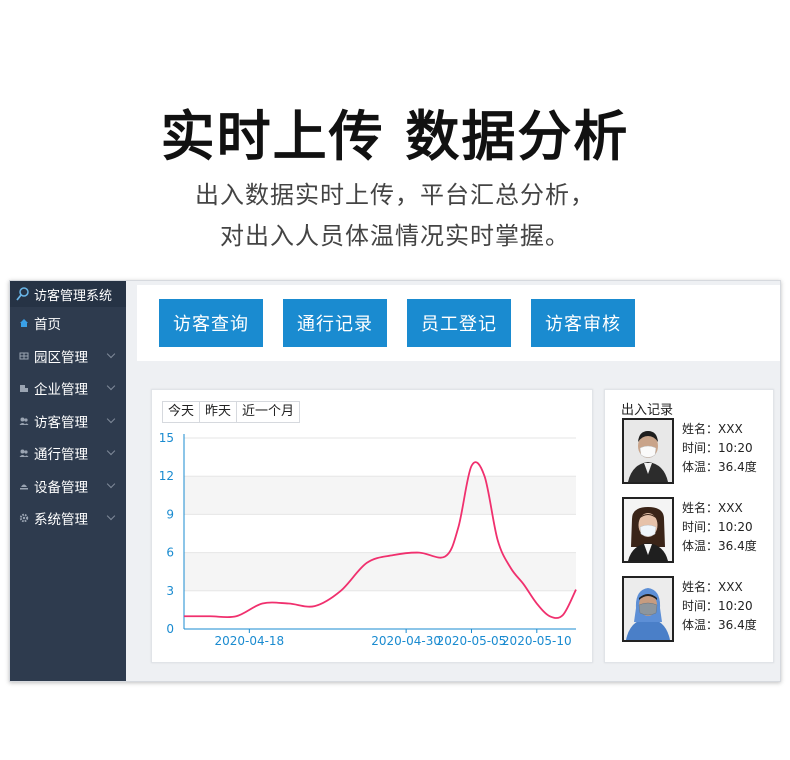 The width and height of the screenshot is (790, 760). Describe the element at coordinates (24, 323) in the screenshot. I see `home-icon` at that location.